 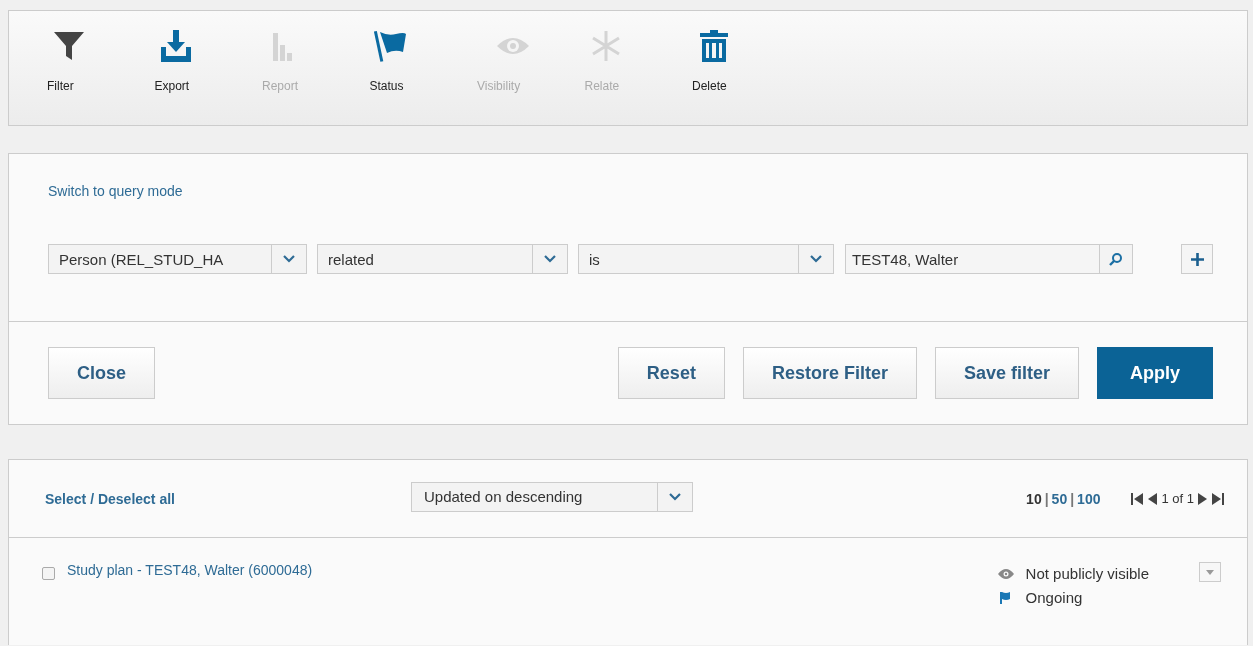 What do you see at coordinates (208, 61) in the screenshot?
I see `toolbar-button: Export` at bounding box center [208, 61].